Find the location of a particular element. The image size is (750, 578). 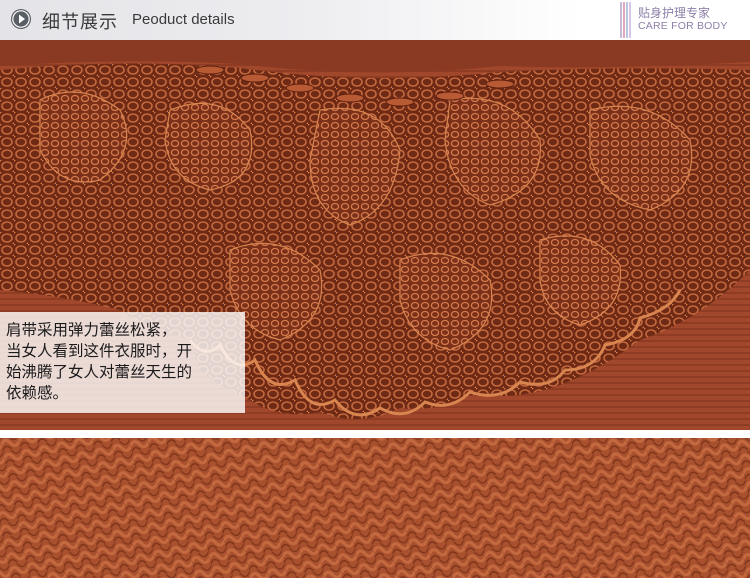

brand-name-en: CARE FOR BODY is located at coordinates (683, 26).